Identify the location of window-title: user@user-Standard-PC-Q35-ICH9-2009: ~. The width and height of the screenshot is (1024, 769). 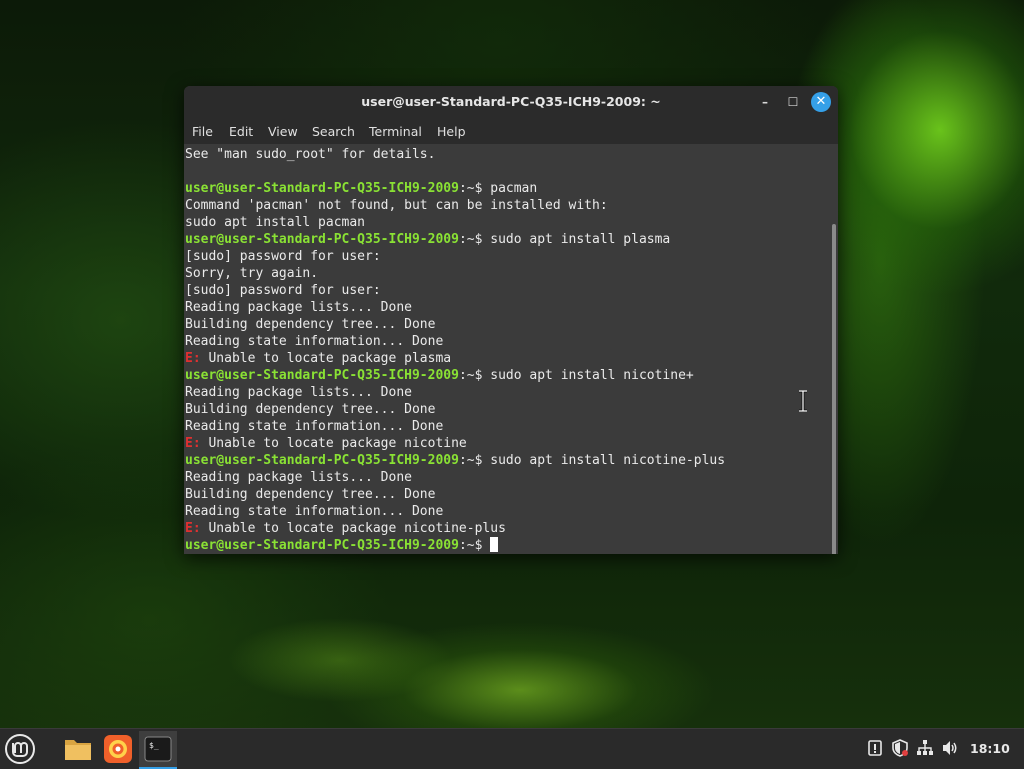
(511, 101).